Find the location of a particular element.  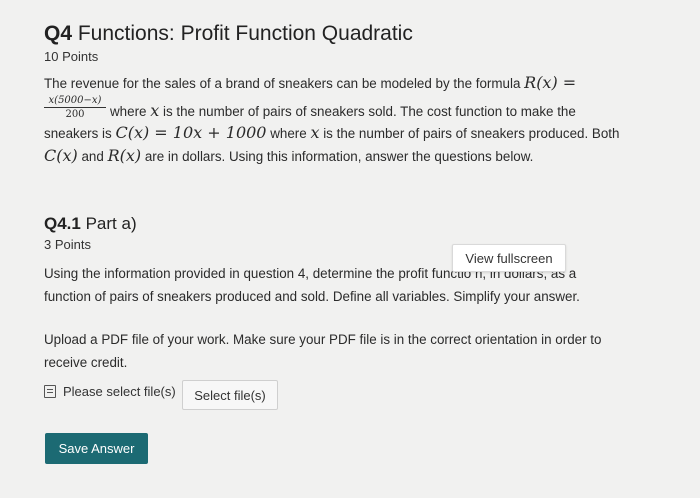

question-number: Q4 is located at coordinates (58, 33).